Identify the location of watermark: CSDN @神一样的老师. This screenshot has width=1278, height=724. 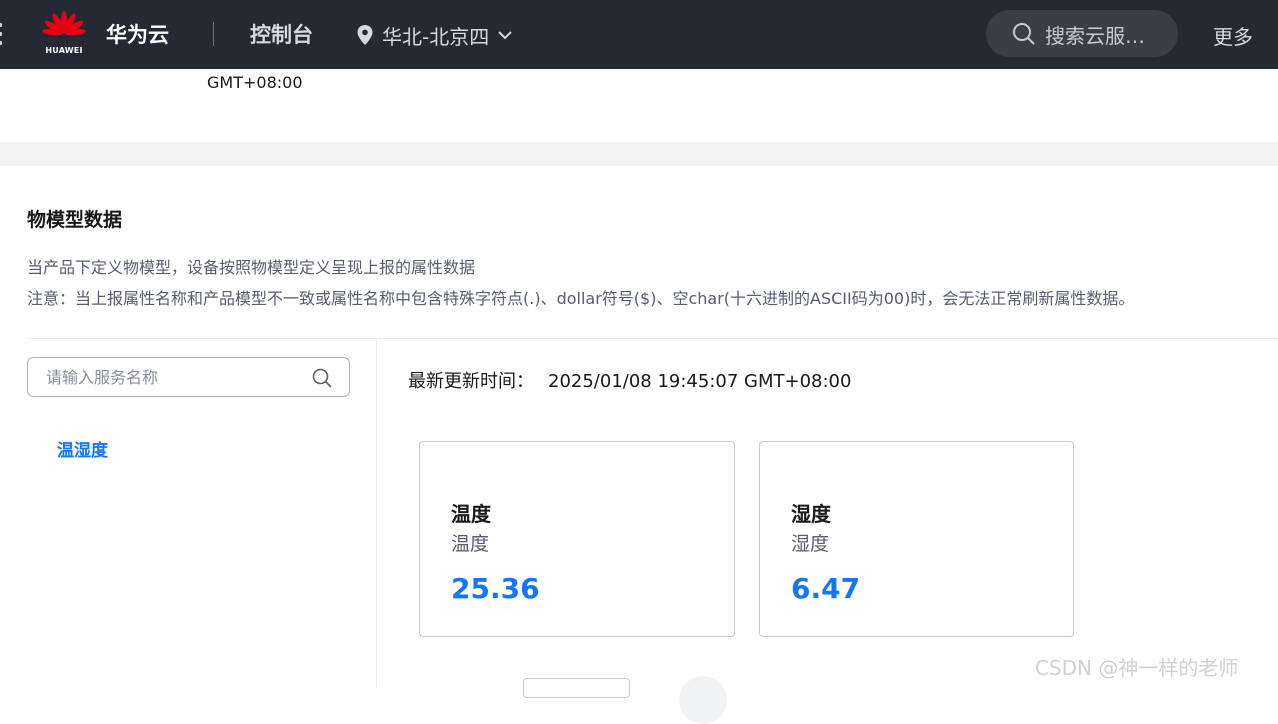
(1137, 668).